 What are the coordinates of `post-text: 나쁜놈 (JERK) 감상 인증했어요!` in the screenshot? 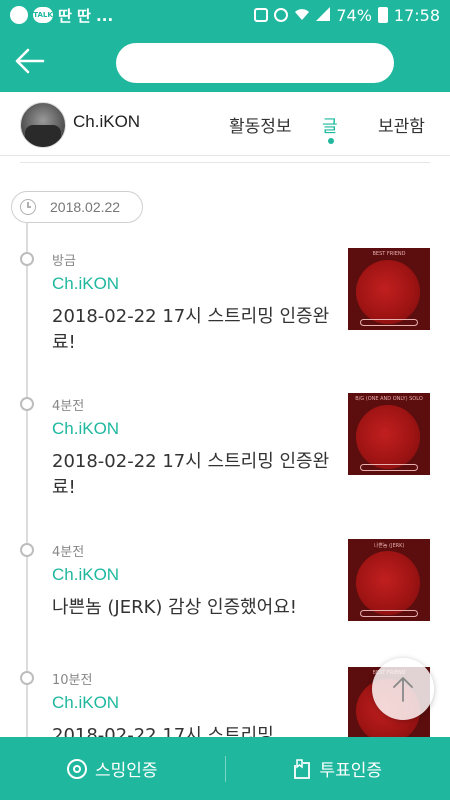 It's located at (175, 607).